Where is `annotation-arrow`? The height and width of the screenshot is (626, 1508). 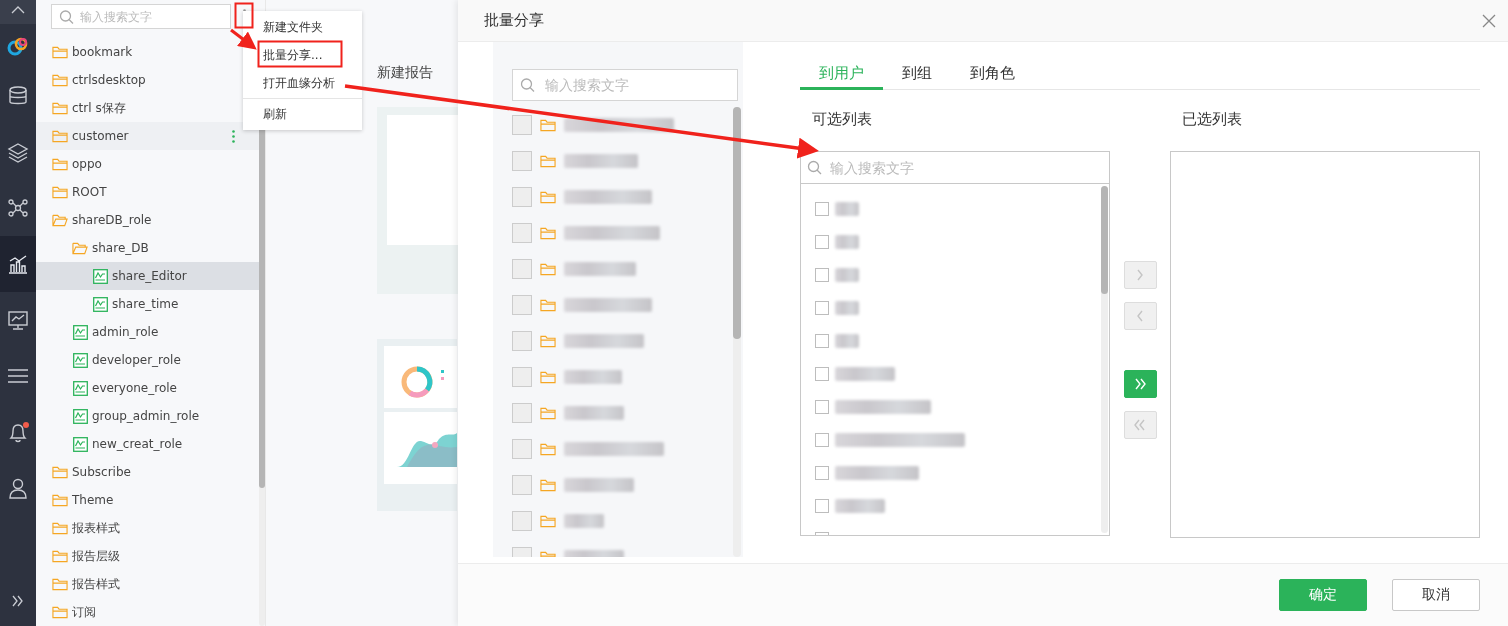 annotation-arrow is located at coordinates (243, 39).